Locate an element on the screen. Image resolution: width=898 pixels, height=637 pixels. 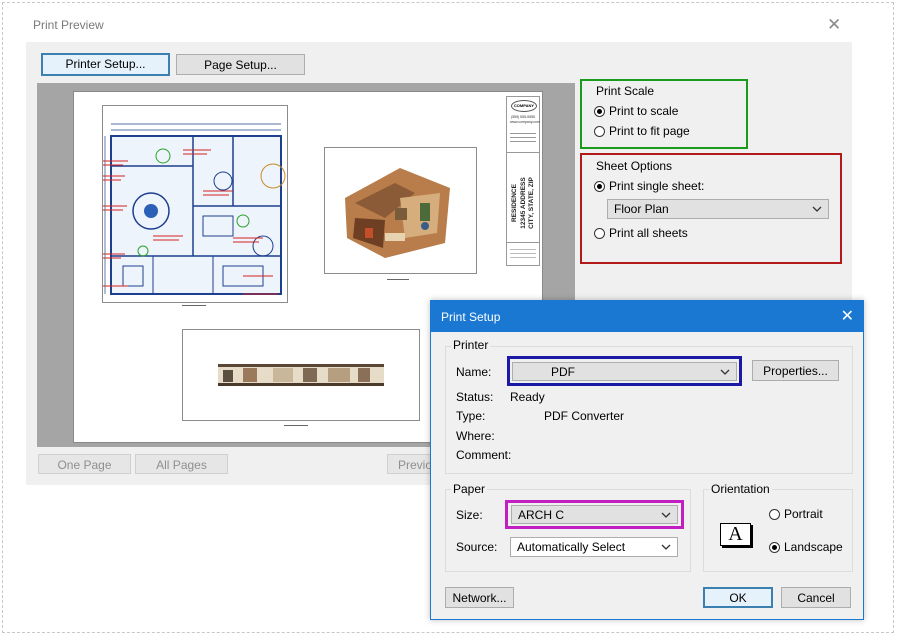
orientation-group-title: Orientation is located at coordinates (740, 489).